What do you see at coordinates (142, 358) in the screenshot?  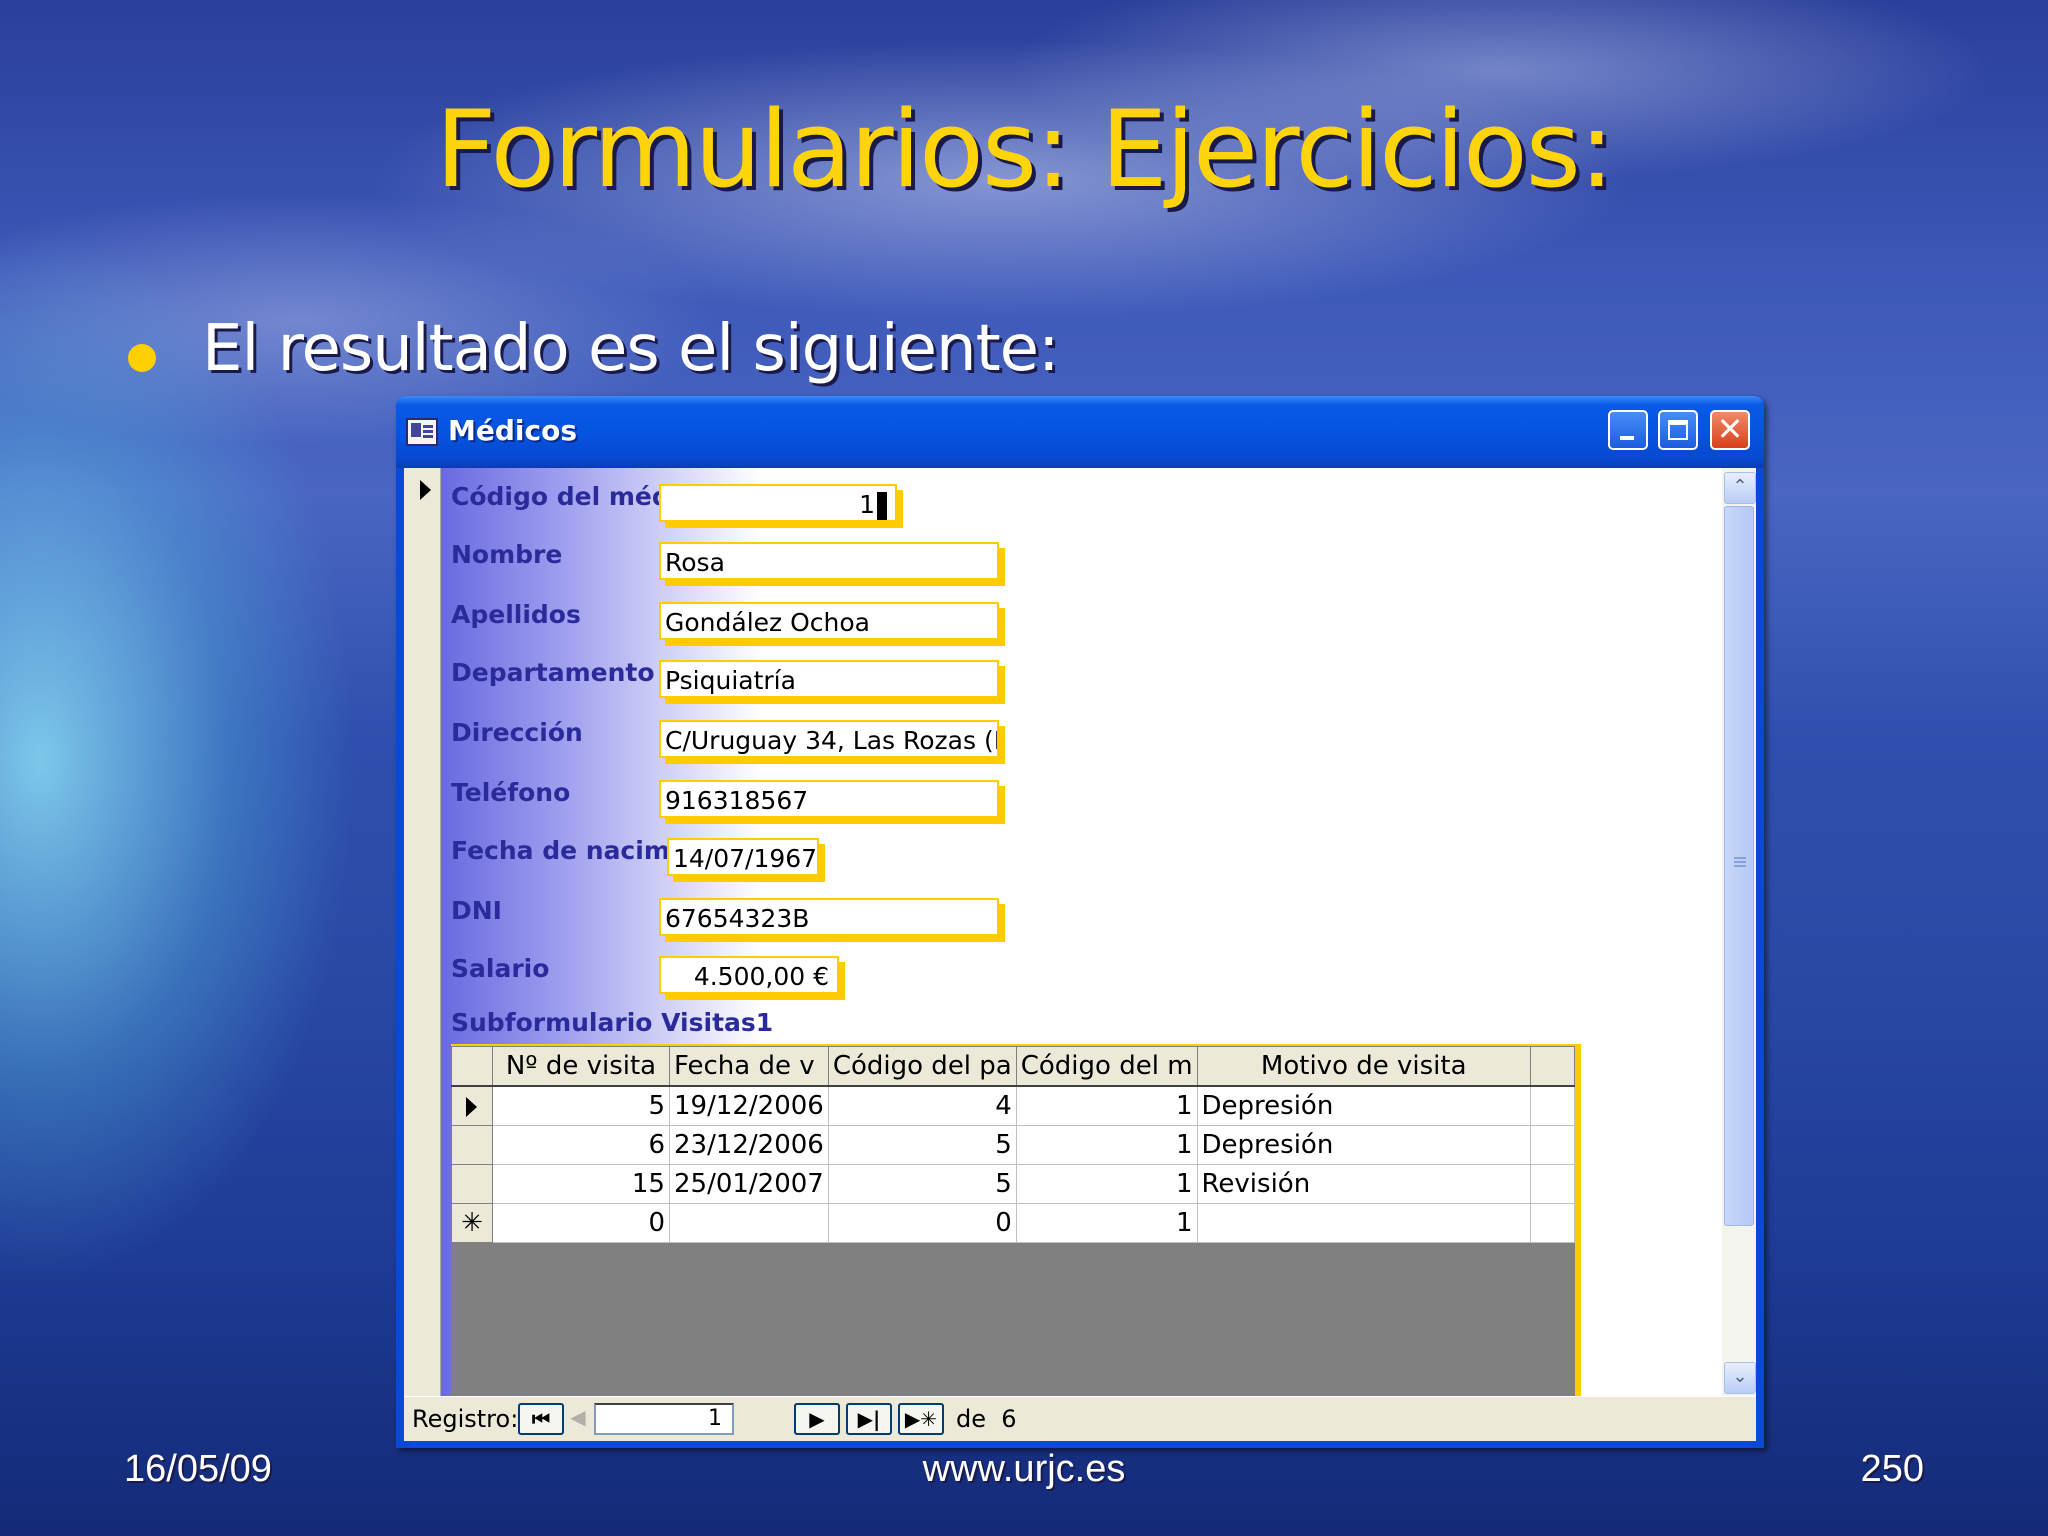 I see `bullet-dot` at bounding box center [142, 358].